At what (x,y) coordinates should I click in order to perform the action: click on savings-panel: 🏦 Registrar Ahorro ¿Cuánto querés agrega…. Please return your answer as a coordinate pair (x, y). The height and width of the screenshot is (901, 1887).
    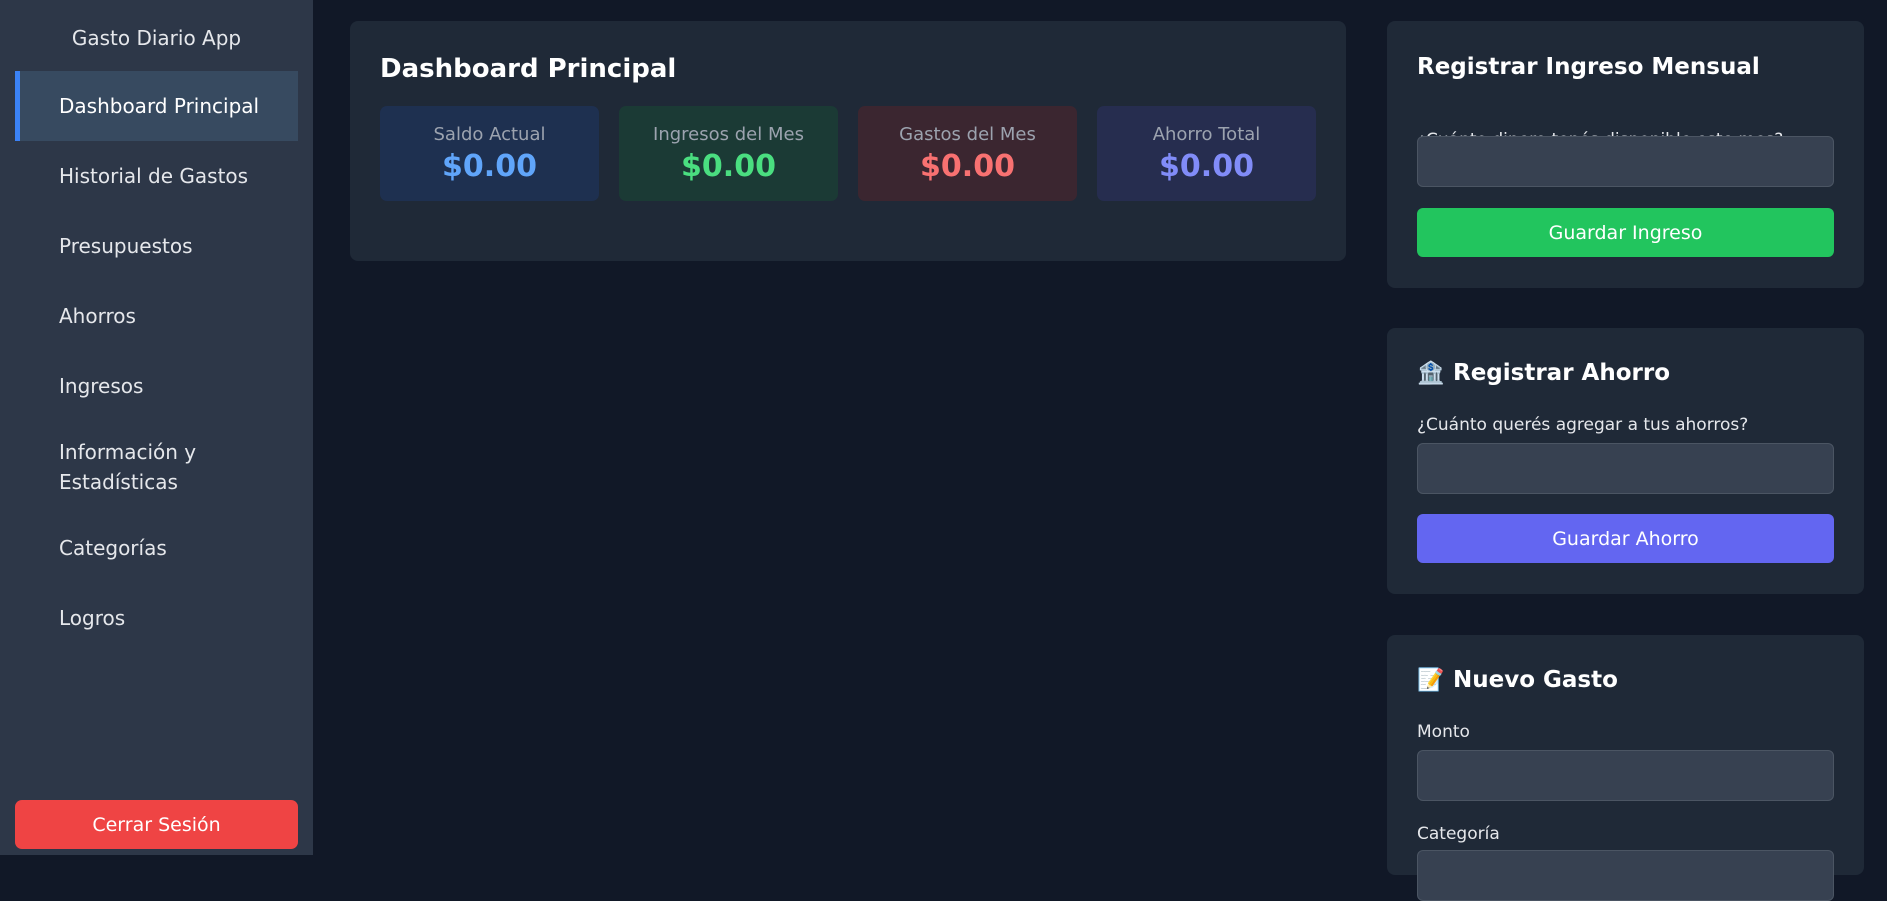
    Looking at the image, I should click on (1625, 461).